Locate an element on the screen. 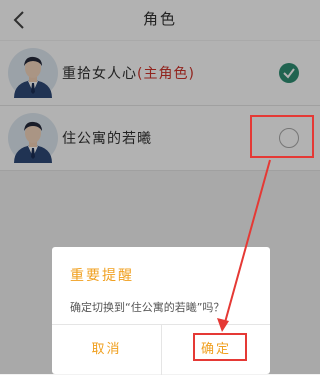  dialog-message: 确定切换到“住公寓的若曦”吗？ is located at coordinates (147, 307).